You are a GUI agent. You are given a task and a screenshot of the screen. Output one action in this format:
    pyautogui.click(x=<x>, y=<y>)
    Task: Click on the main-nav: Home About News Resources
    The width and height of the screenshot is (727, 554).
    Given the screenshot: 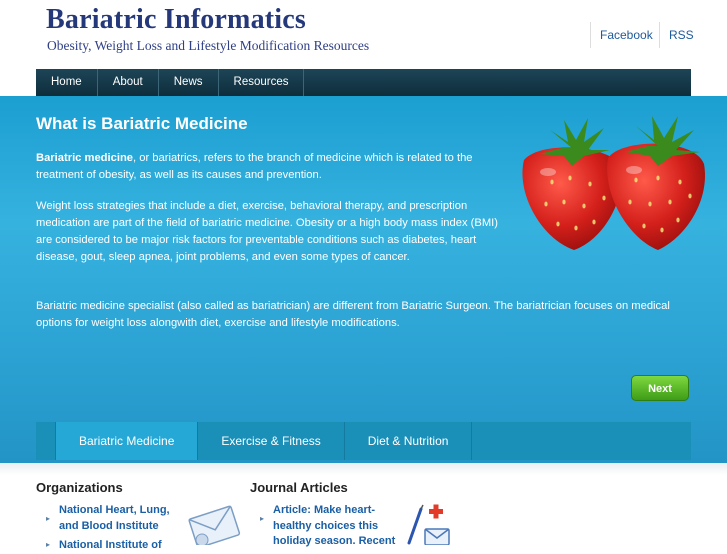 What is the action you would take?
    pyautogui.click(x=363, y=82)
    